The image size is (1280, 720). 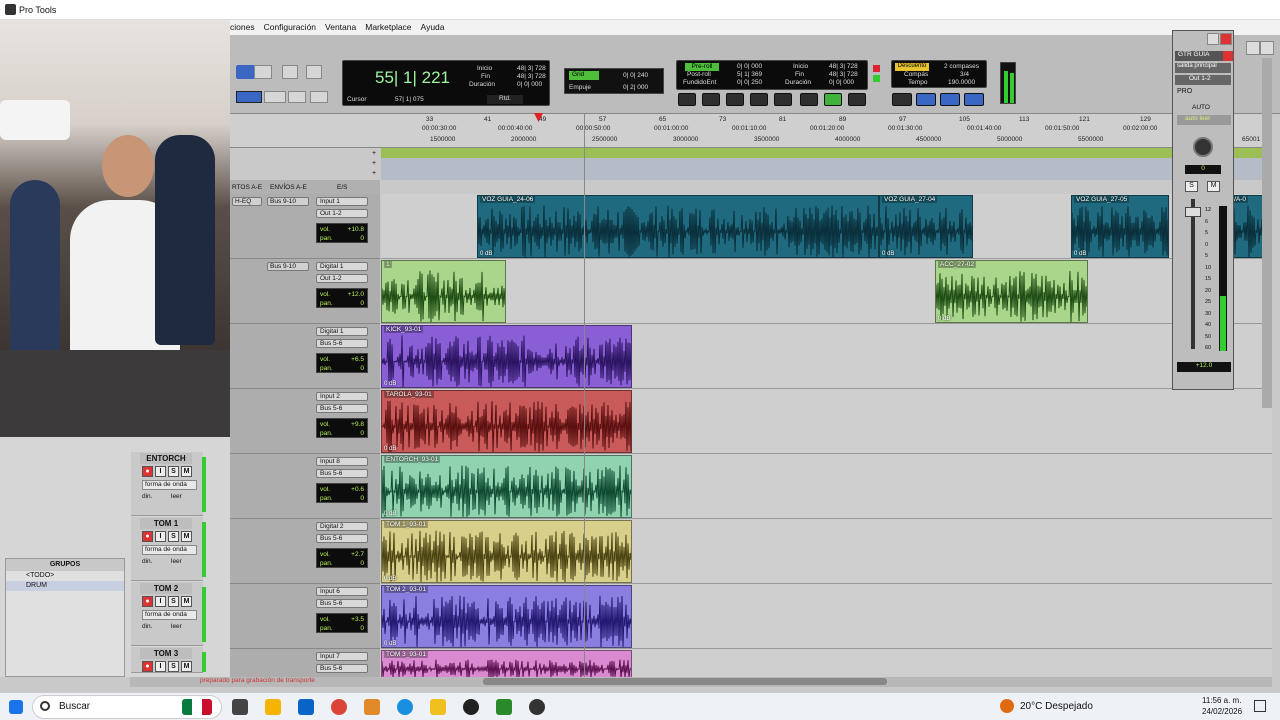 What do you see at coordinates (340, 27) in the screenshot?
I see `menu-ventana: Ventana` at bounding box center [340, 27].